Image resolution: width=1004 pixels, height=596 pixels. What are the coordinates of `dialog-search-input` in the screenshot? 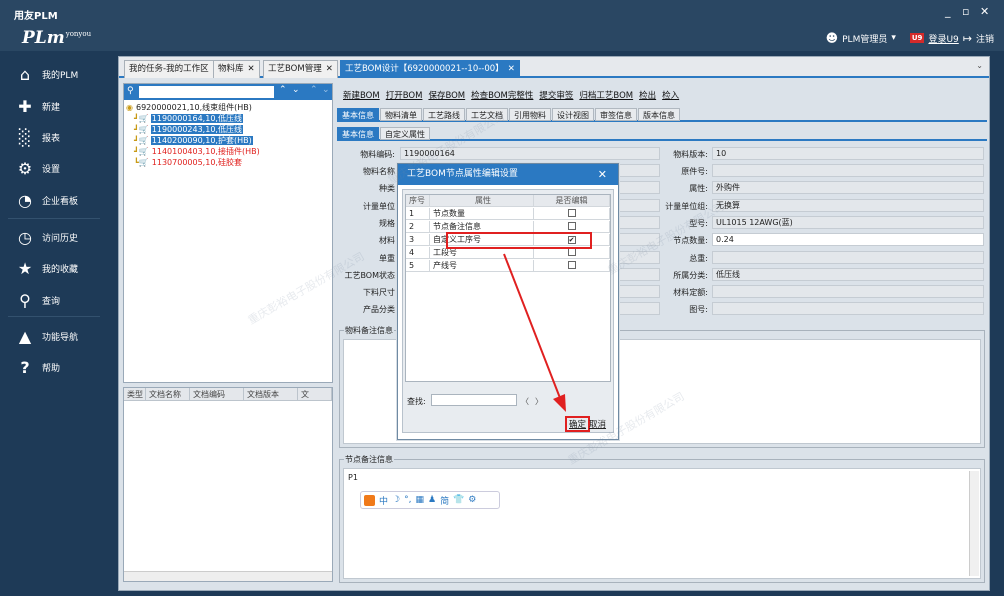 It's located at (474, 400).